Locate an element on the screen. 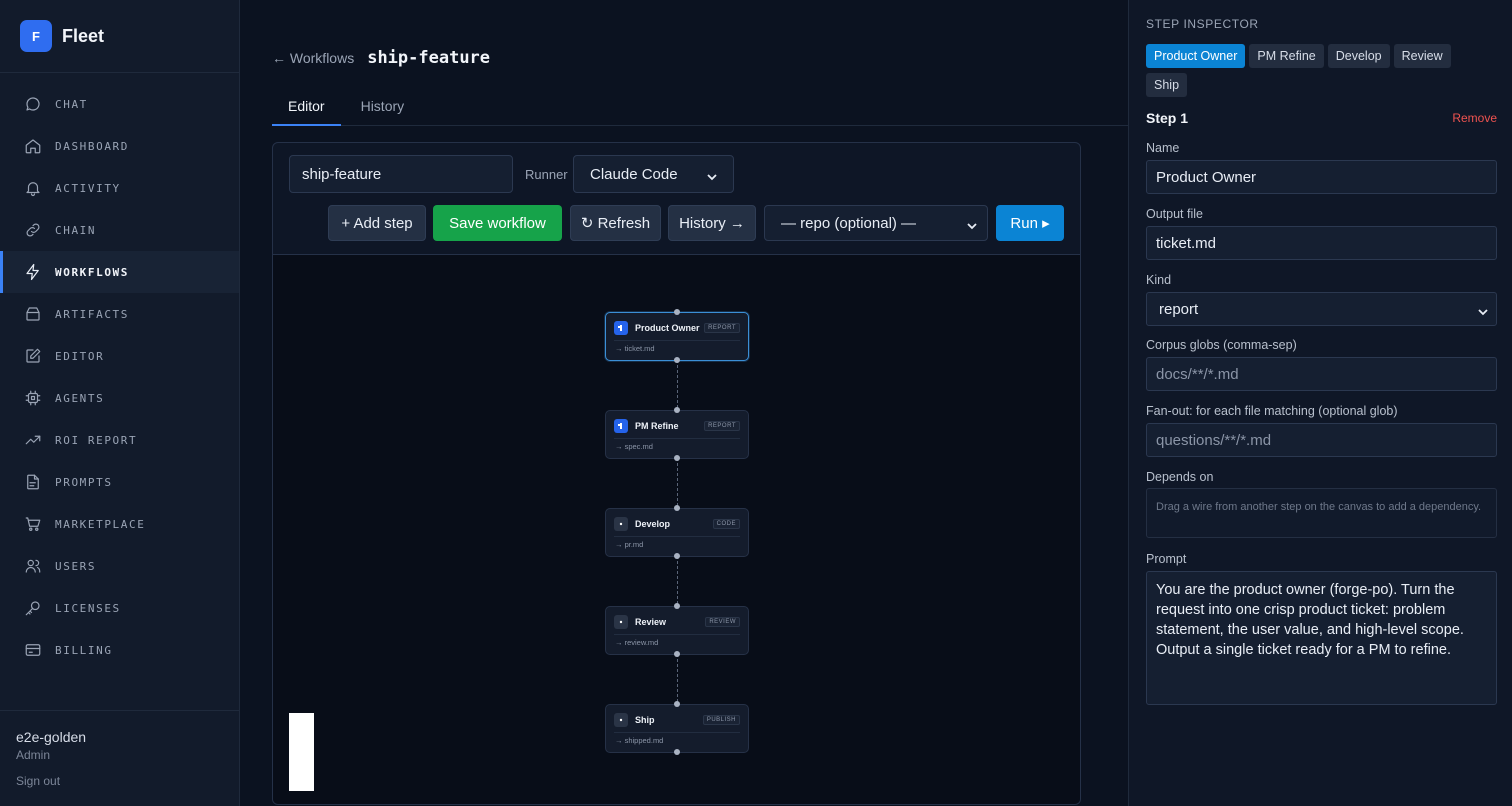 The height and width of the screenshot is (806, 1512). note-icon is located at coordinates (33, 482).